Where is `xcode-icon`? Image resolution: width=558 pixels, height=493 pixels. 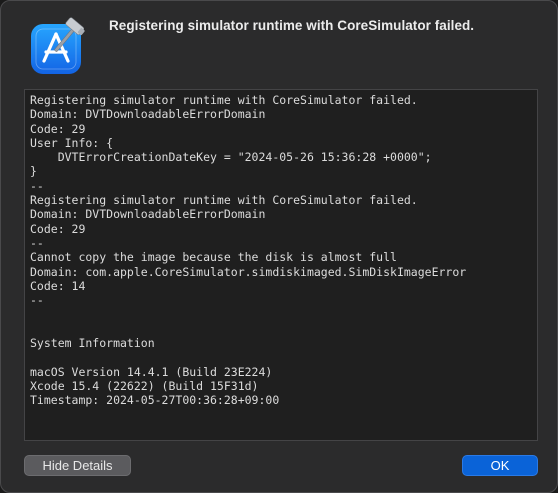
xcode-icon is located at coordinates (58, 45).